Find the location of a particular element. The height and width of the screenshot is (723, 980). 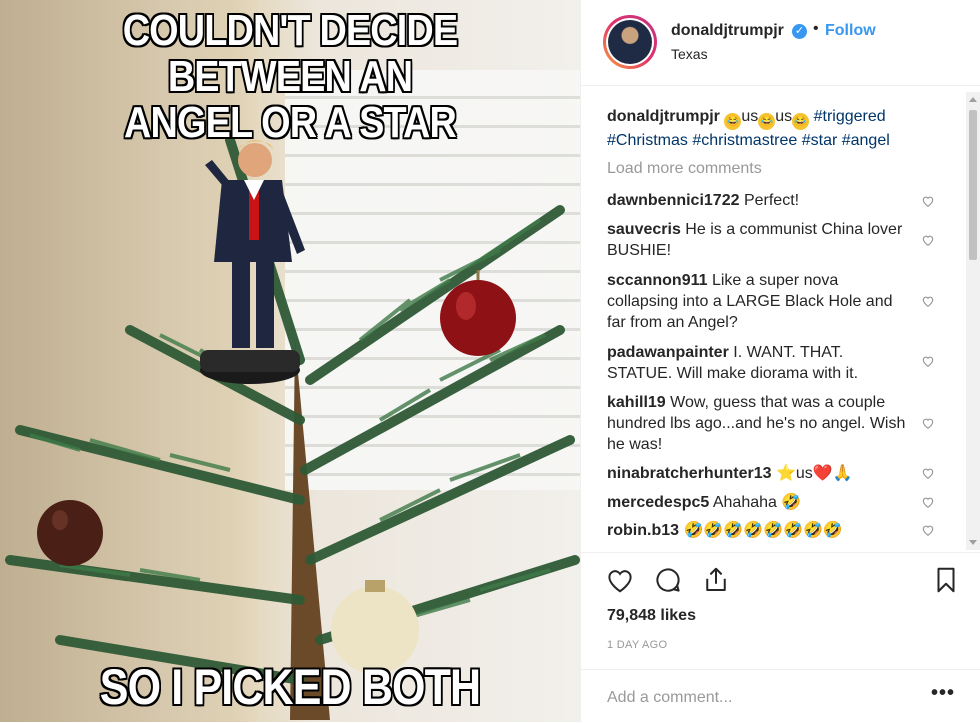

comment-text: Perfect! is located at coordinates (771, 200).